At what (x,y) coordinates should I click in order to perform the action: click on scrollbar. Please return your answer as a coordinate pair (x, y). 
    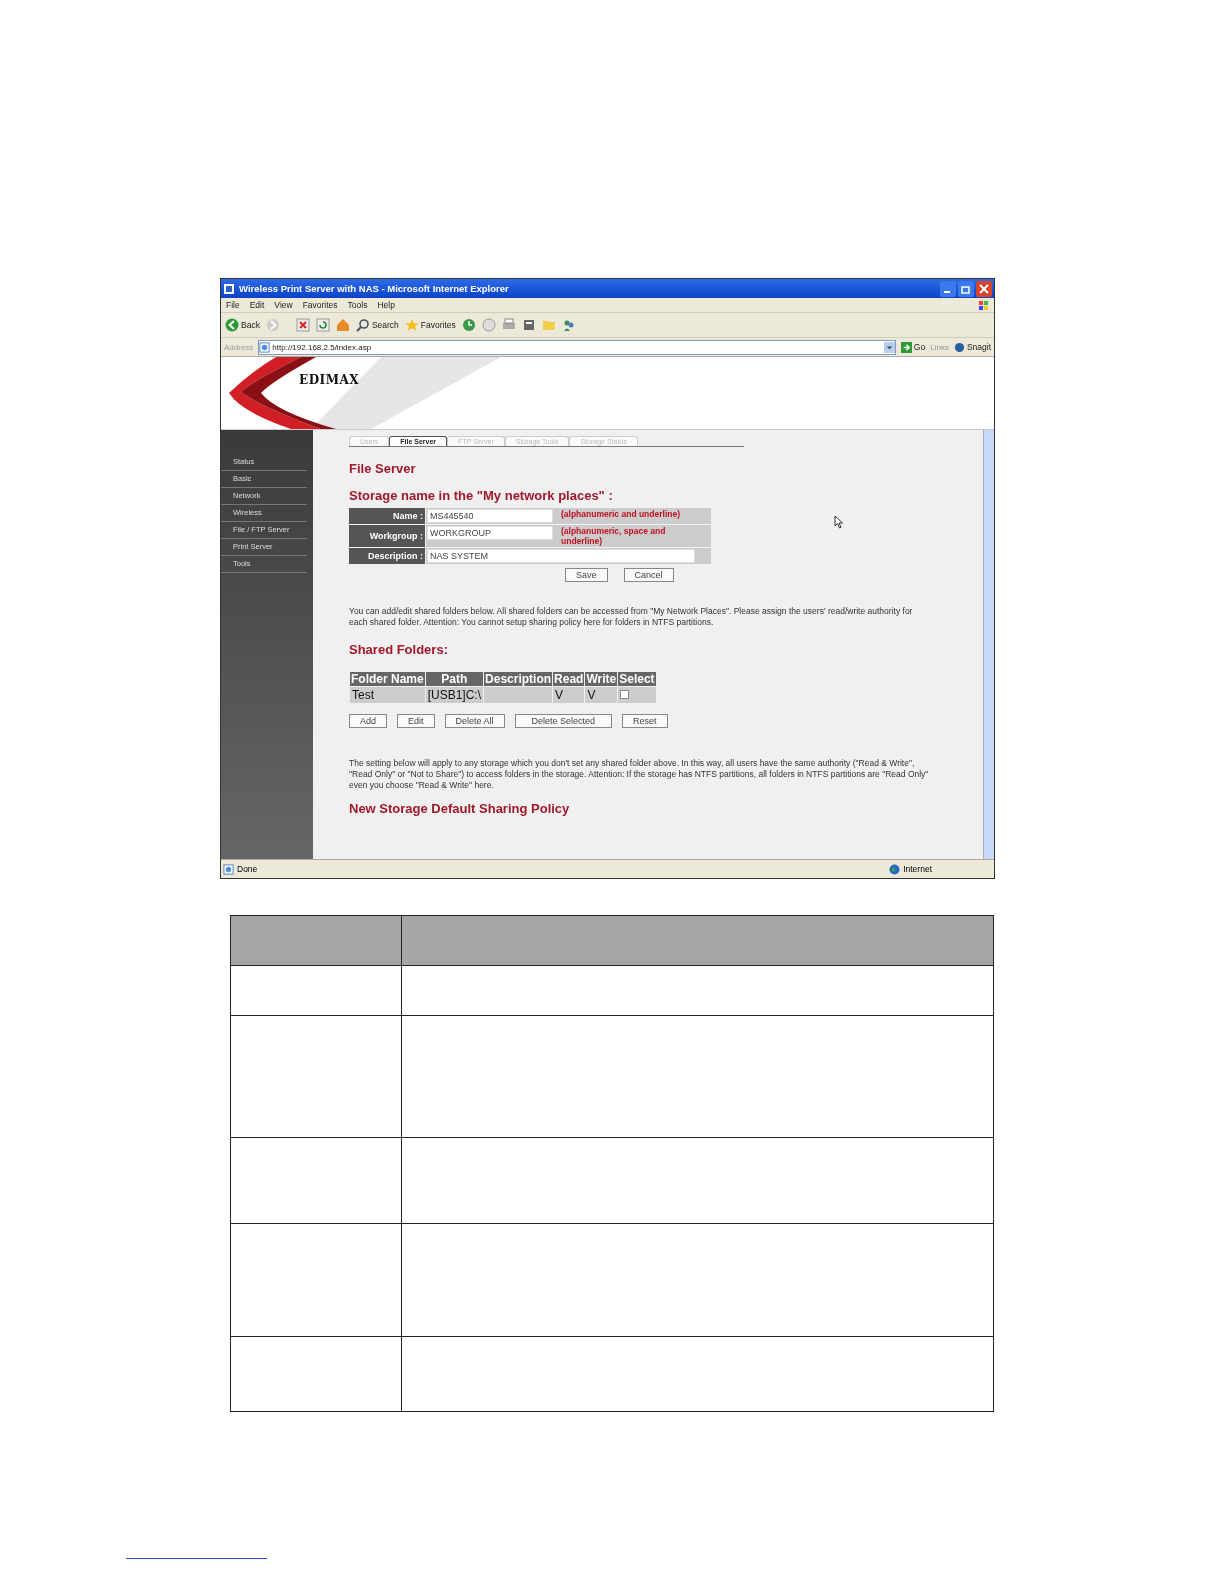
    Looking at the image, I should click on (988, 644).